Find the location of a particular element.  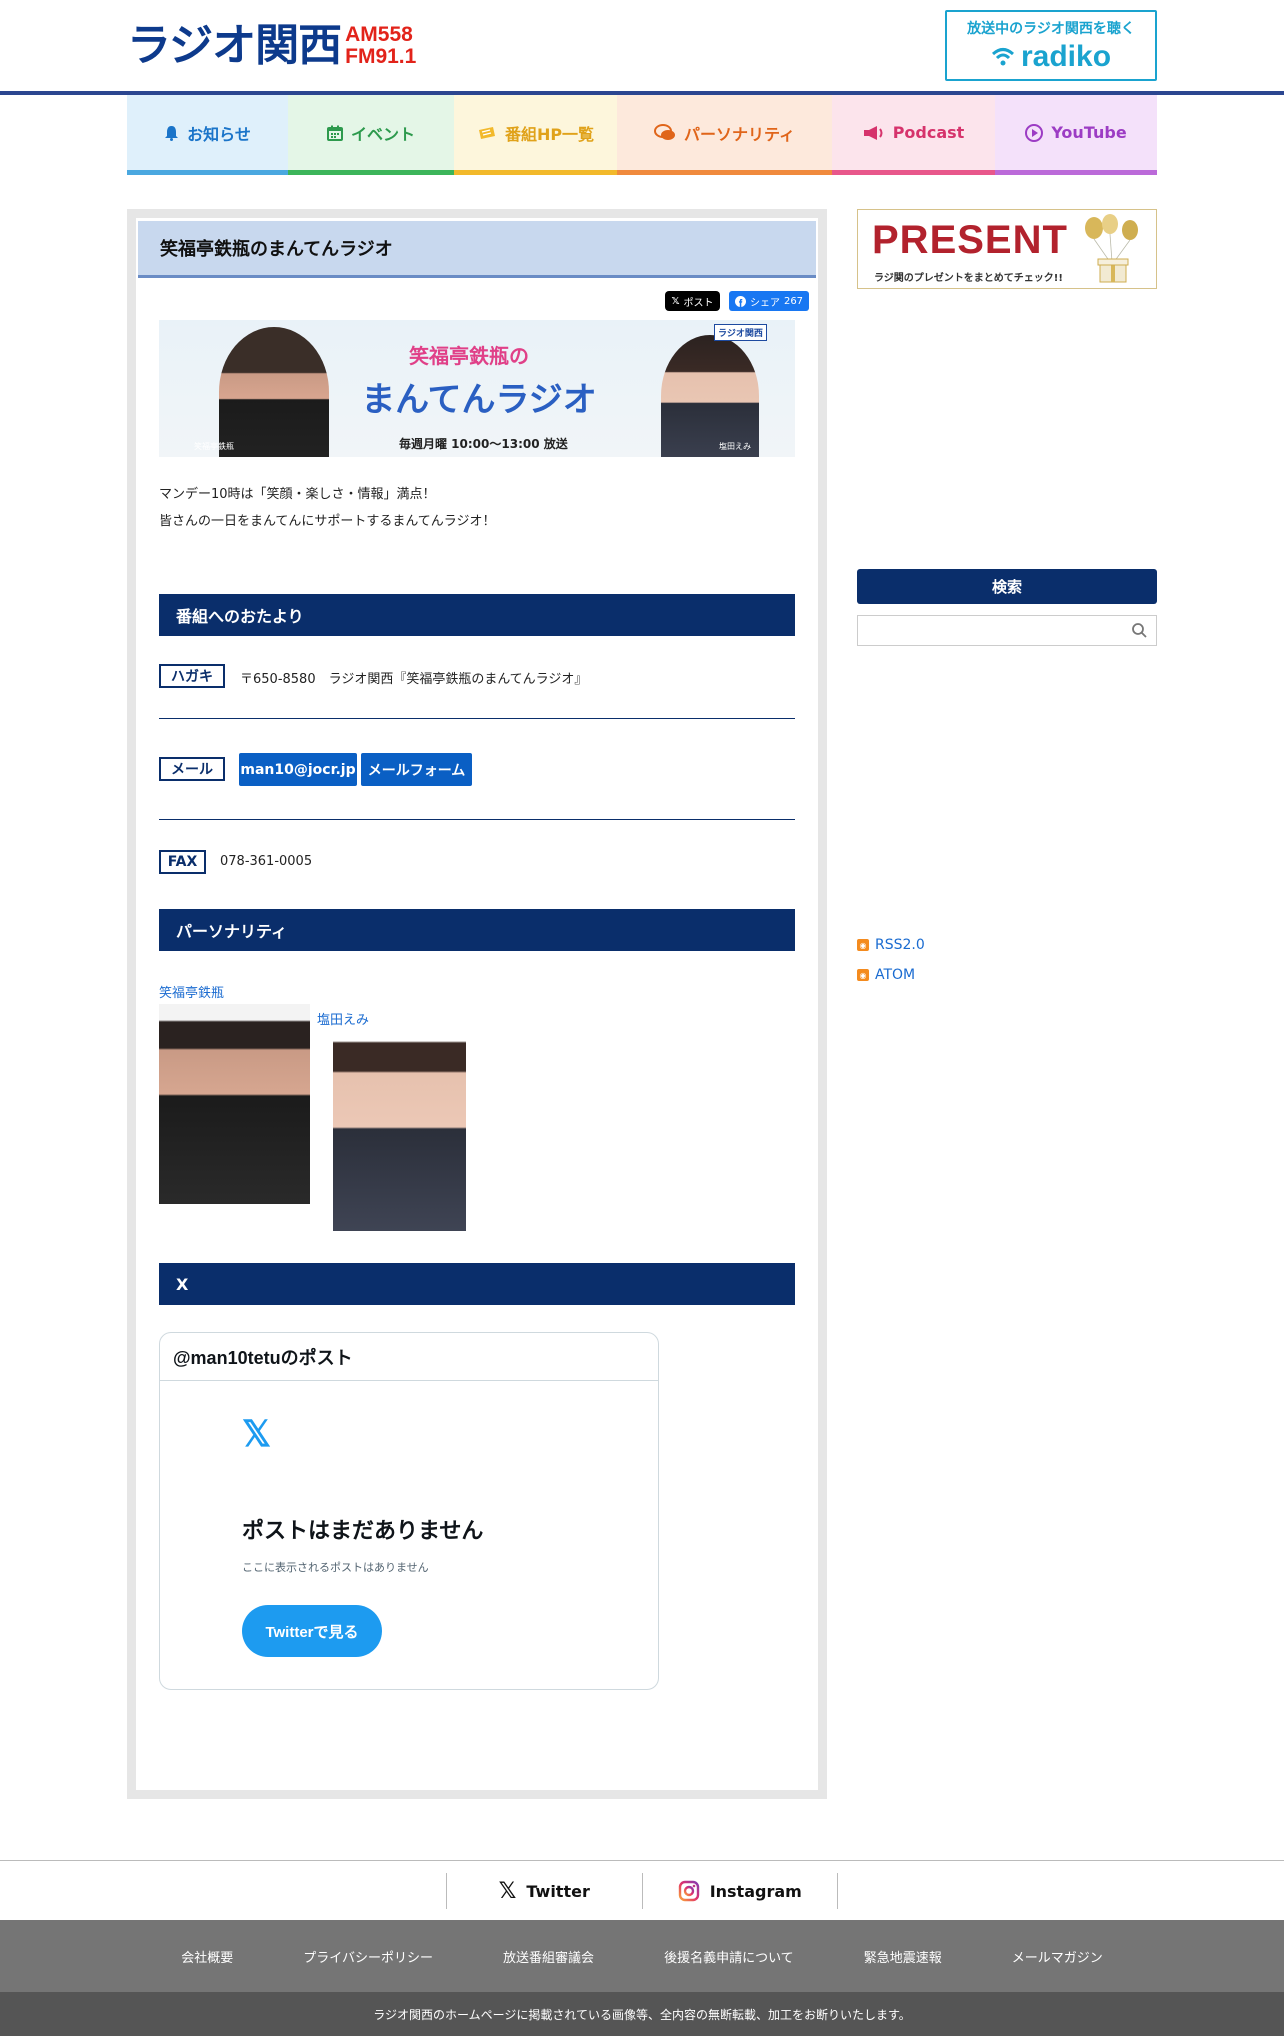

search-heading: 検索 is located at coordinates (1007, 586).